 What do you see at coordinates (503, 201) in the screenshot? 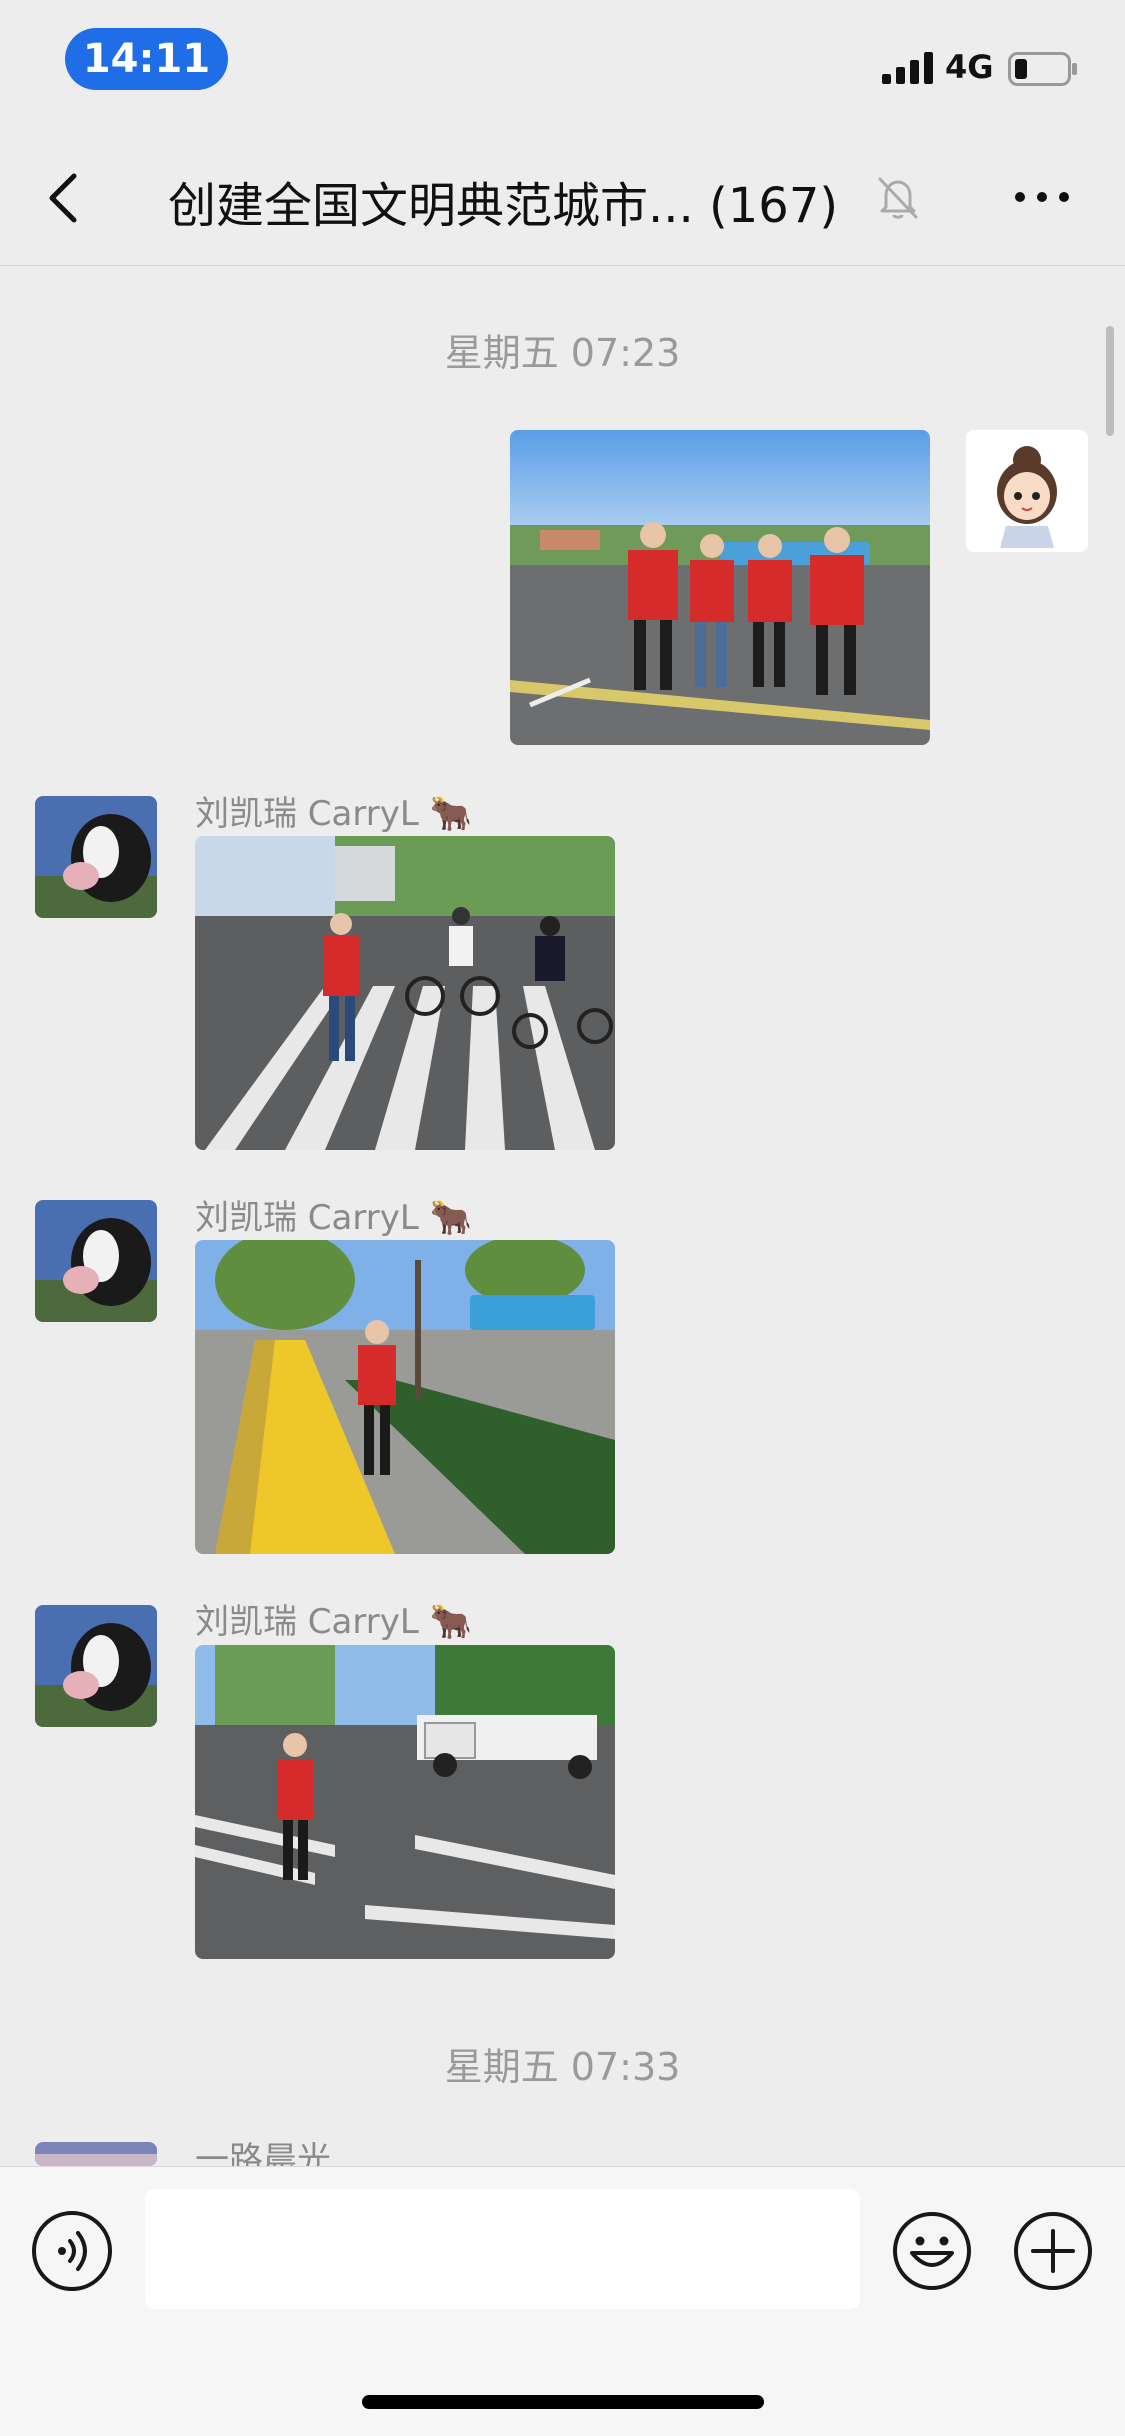
I see `chat-title: 创建全国文明典范城市... (167)` at bounding box center [503, 201].